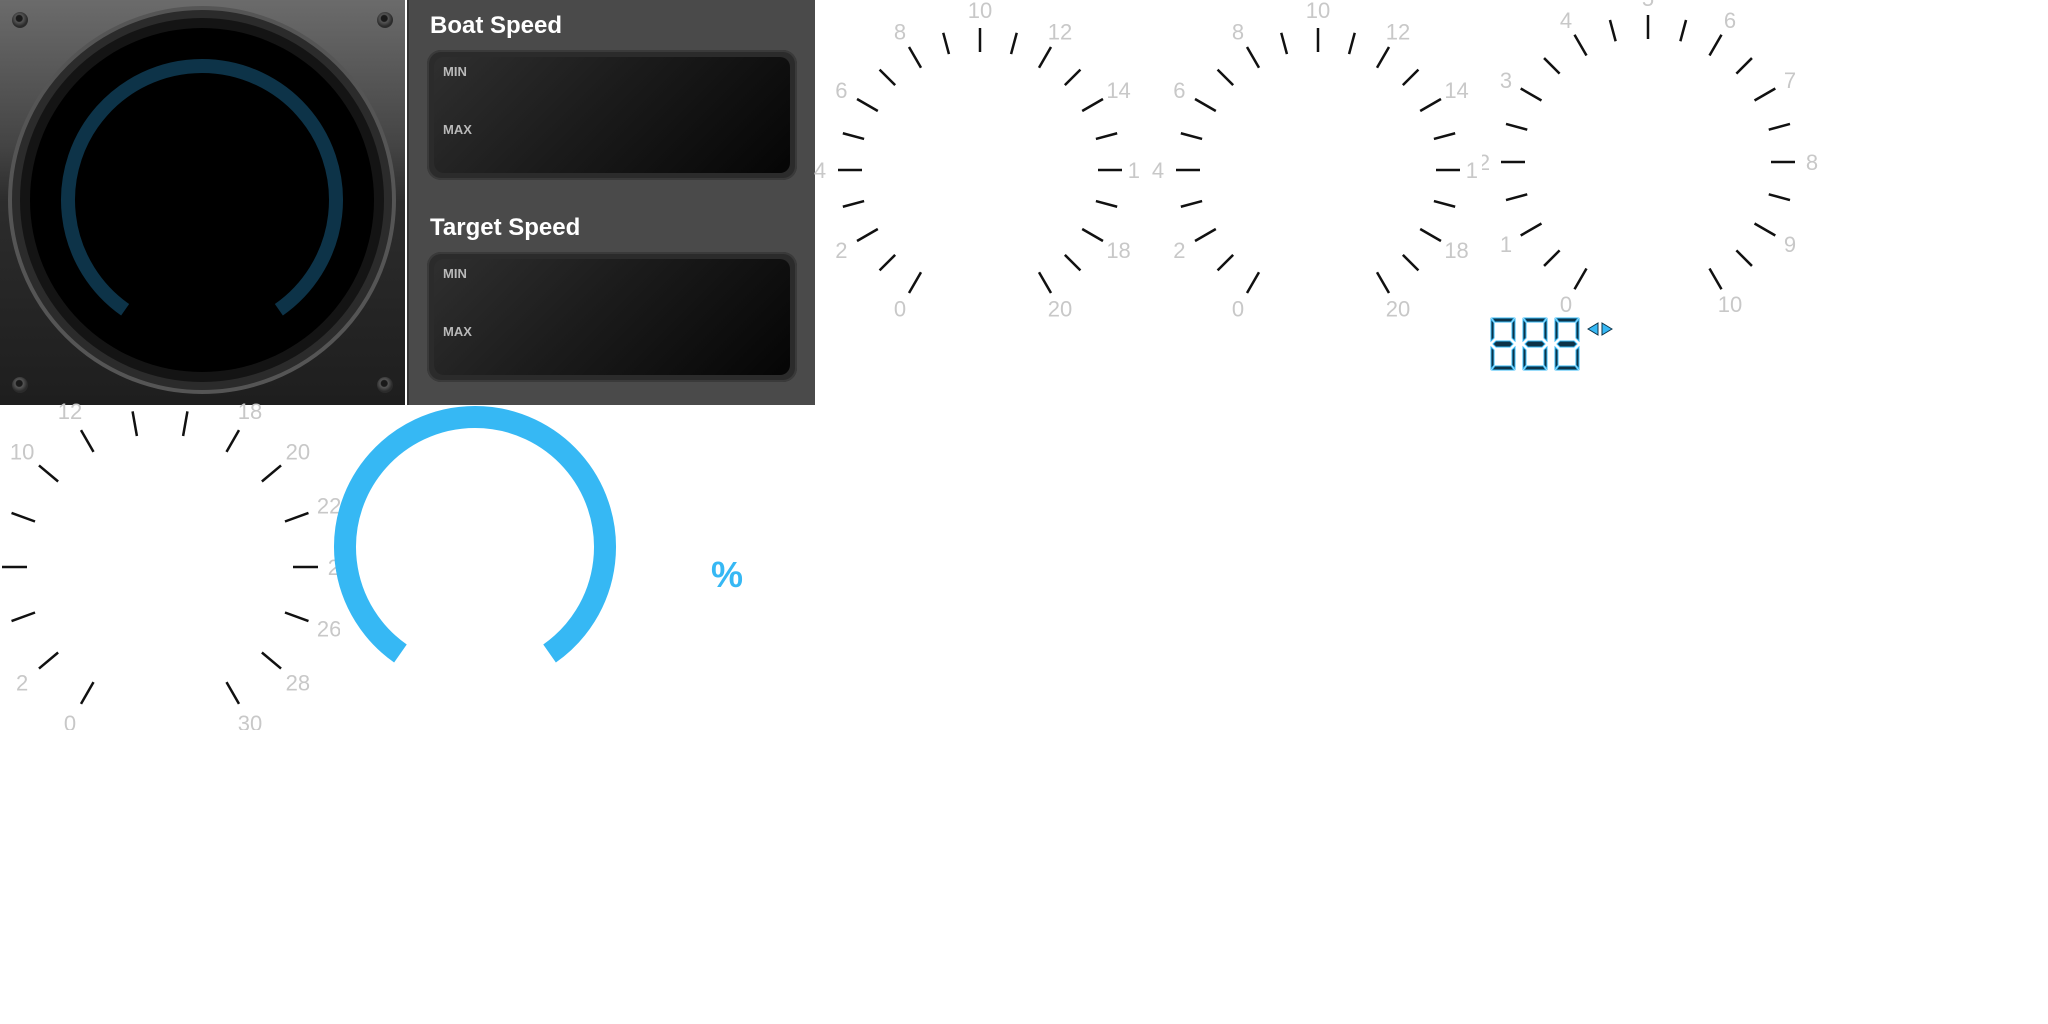 This screenshot has width=2048, height=1024. I want to click on blue-gauge-arc, so click(475, 534).